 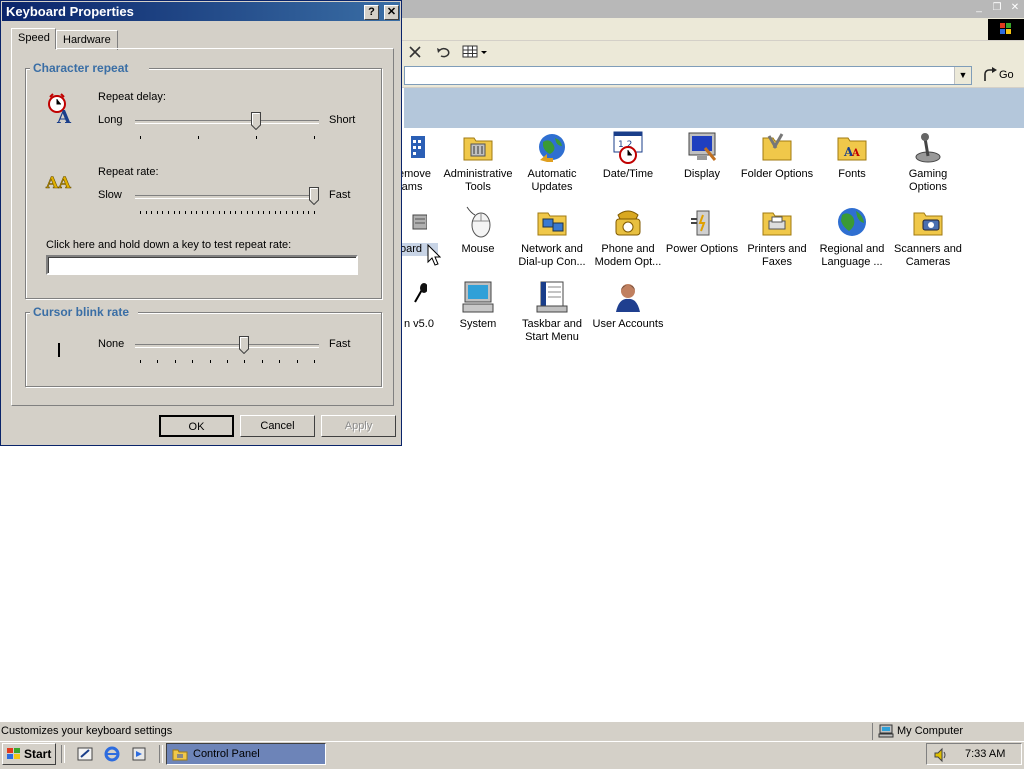 I want to click on mouse-icon, so click(x=478, y=222).